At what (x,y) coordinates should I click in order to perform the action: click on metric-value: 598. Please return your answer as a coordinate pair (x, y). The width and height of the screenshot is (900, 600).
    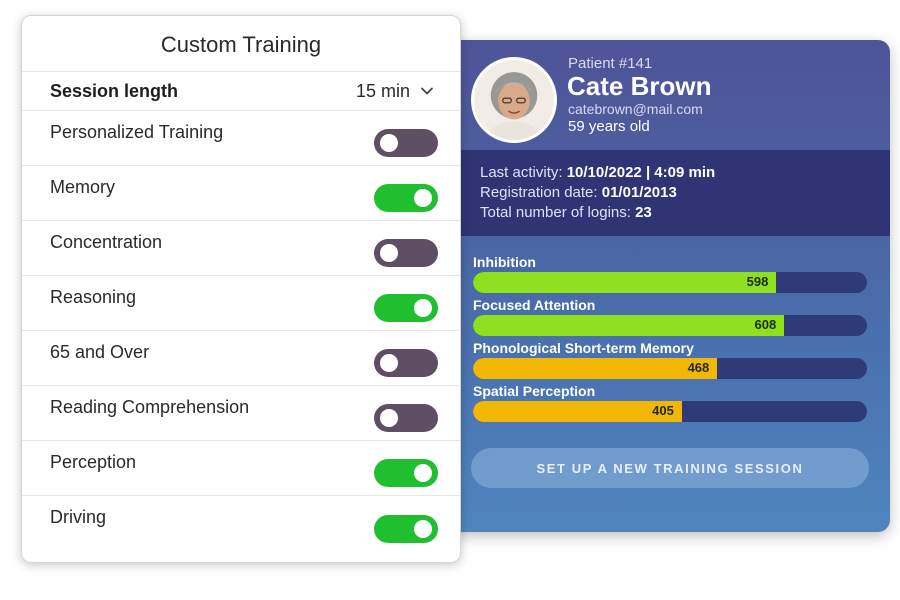
    Looking at the image, I should click on (757, 281).